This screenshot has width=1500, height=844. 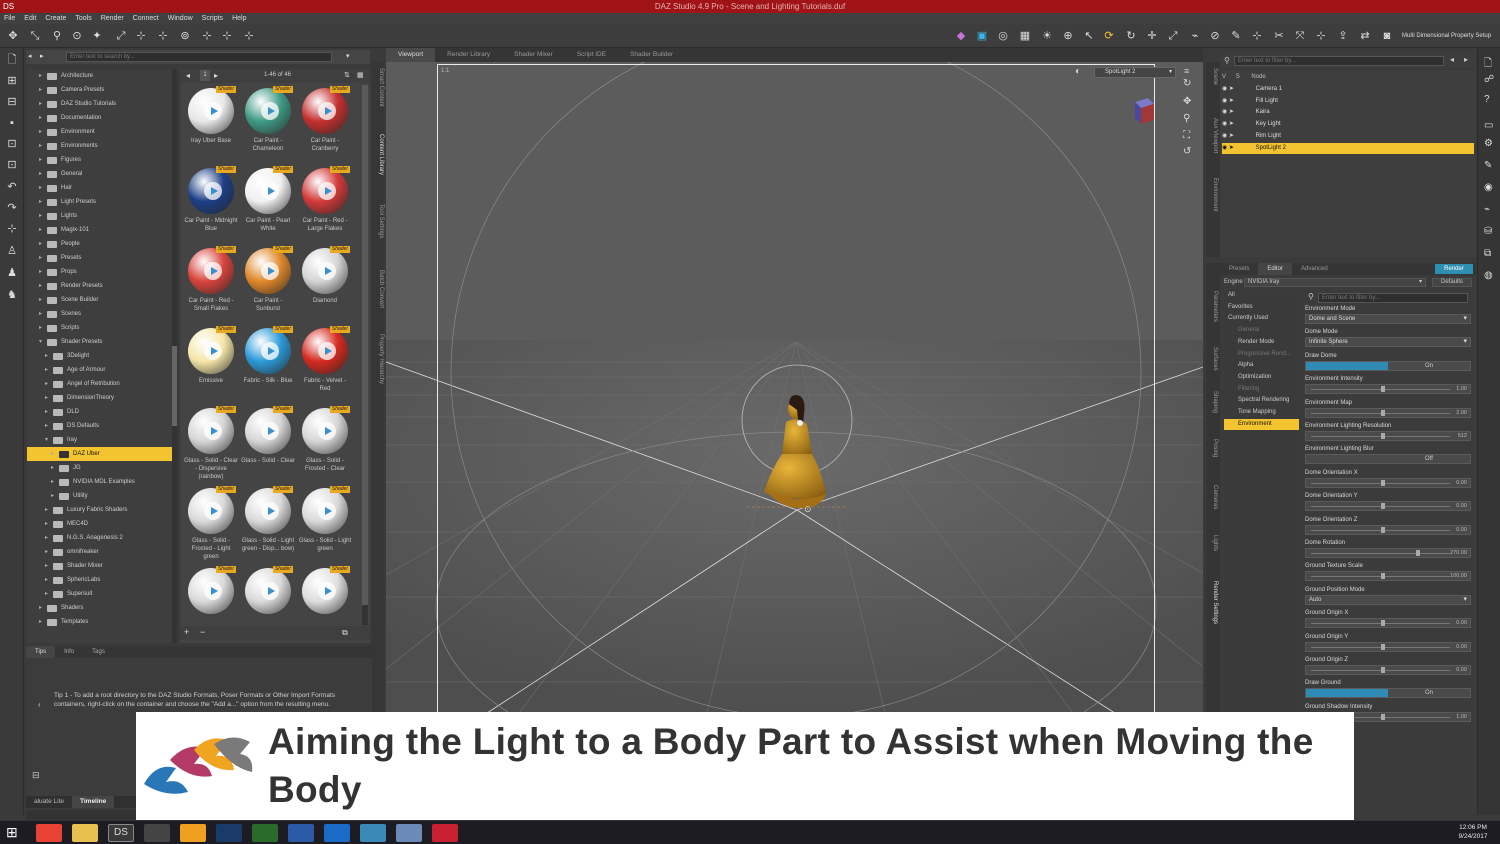 I want to click on tree-item: ▸ DS Defaults, so click(x=99, y=426).